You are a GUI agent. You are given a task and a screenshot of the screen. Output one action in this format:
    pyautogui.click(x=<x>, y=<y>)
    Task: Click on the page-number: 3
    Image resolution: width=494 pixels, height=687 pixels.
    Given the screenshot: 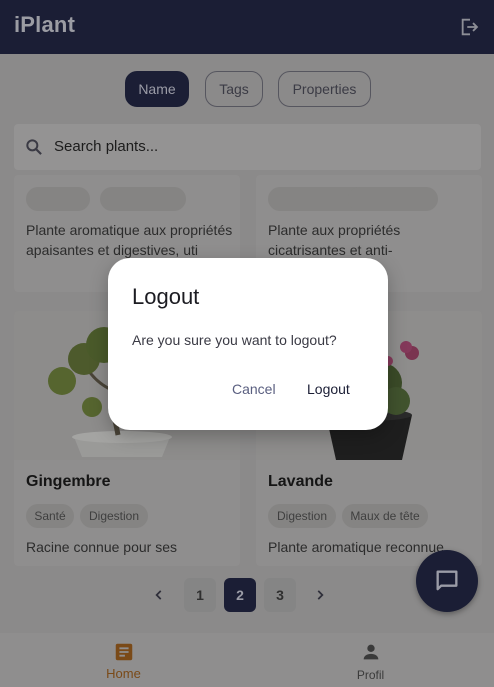 What is the action you would take?
    pyautogui.click(x=280, y=595)
    